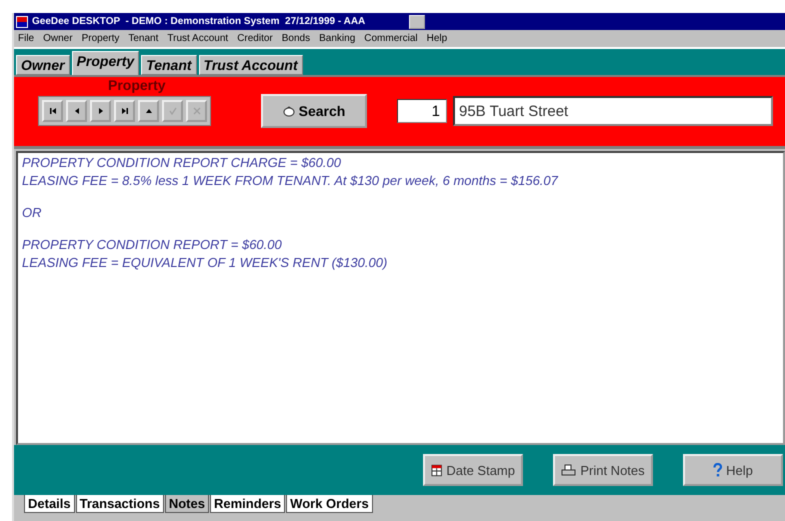  I want to click on tab: Details, so click(49, 504).